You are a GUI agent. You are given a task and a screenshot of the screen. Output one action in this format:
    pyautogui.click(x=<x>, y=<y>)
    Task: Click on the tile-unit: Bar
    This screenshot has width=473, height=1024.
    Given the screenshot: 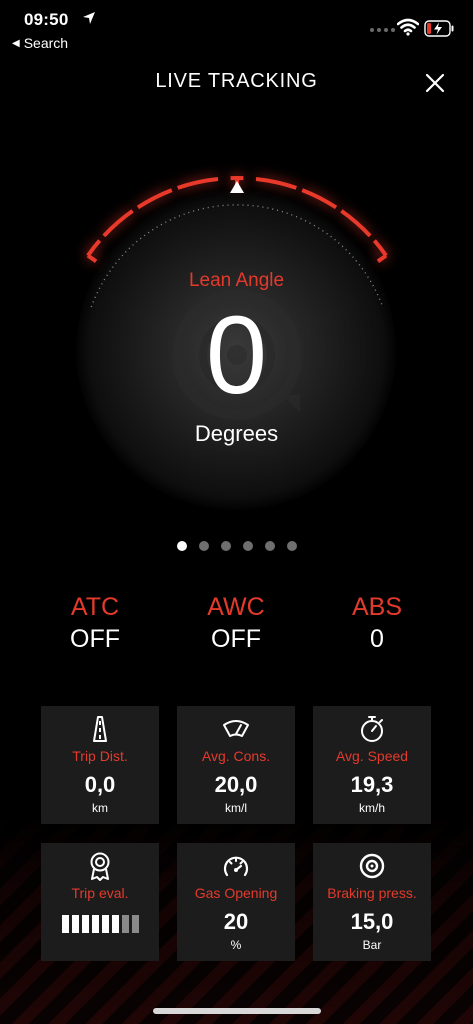 What is the action you would take?
    pyautogui.click(x=372, y=945)
    